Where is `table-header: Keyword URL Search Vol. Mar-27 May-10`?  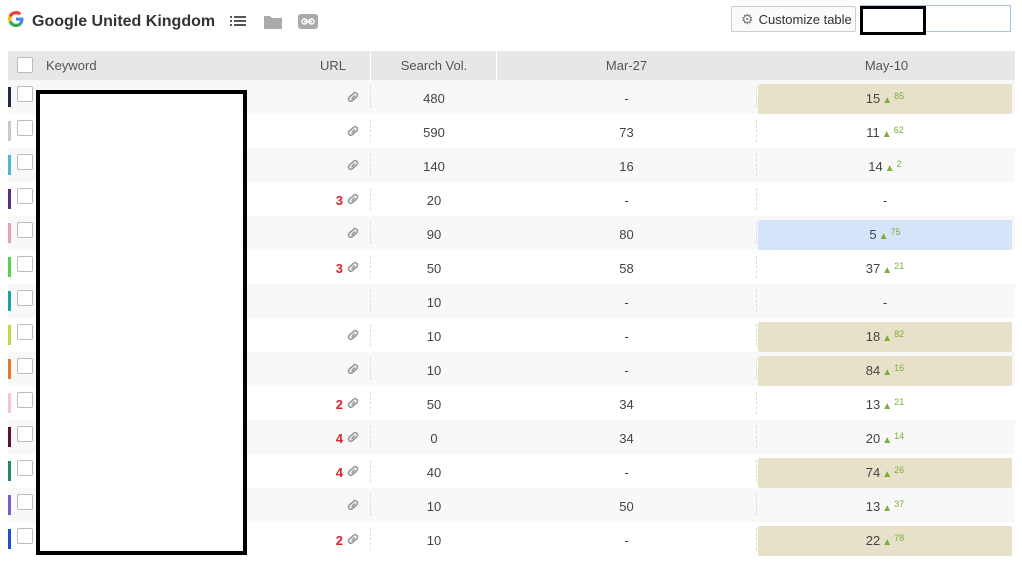
table-header: Keyword URL Search Vol. Mar-27 May-10 is located at coordinates (511, 65).